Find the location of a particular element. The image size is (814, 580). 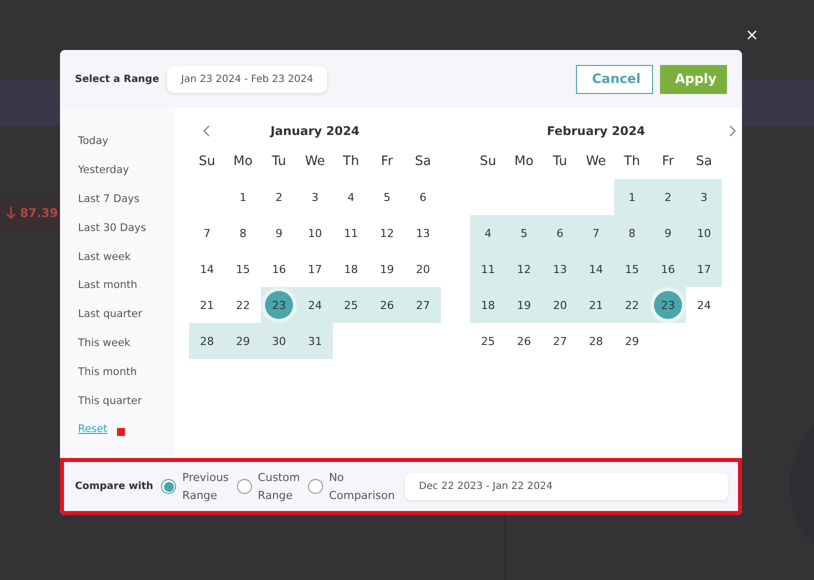

preset-item: This month is located at coordinates (107, 372).